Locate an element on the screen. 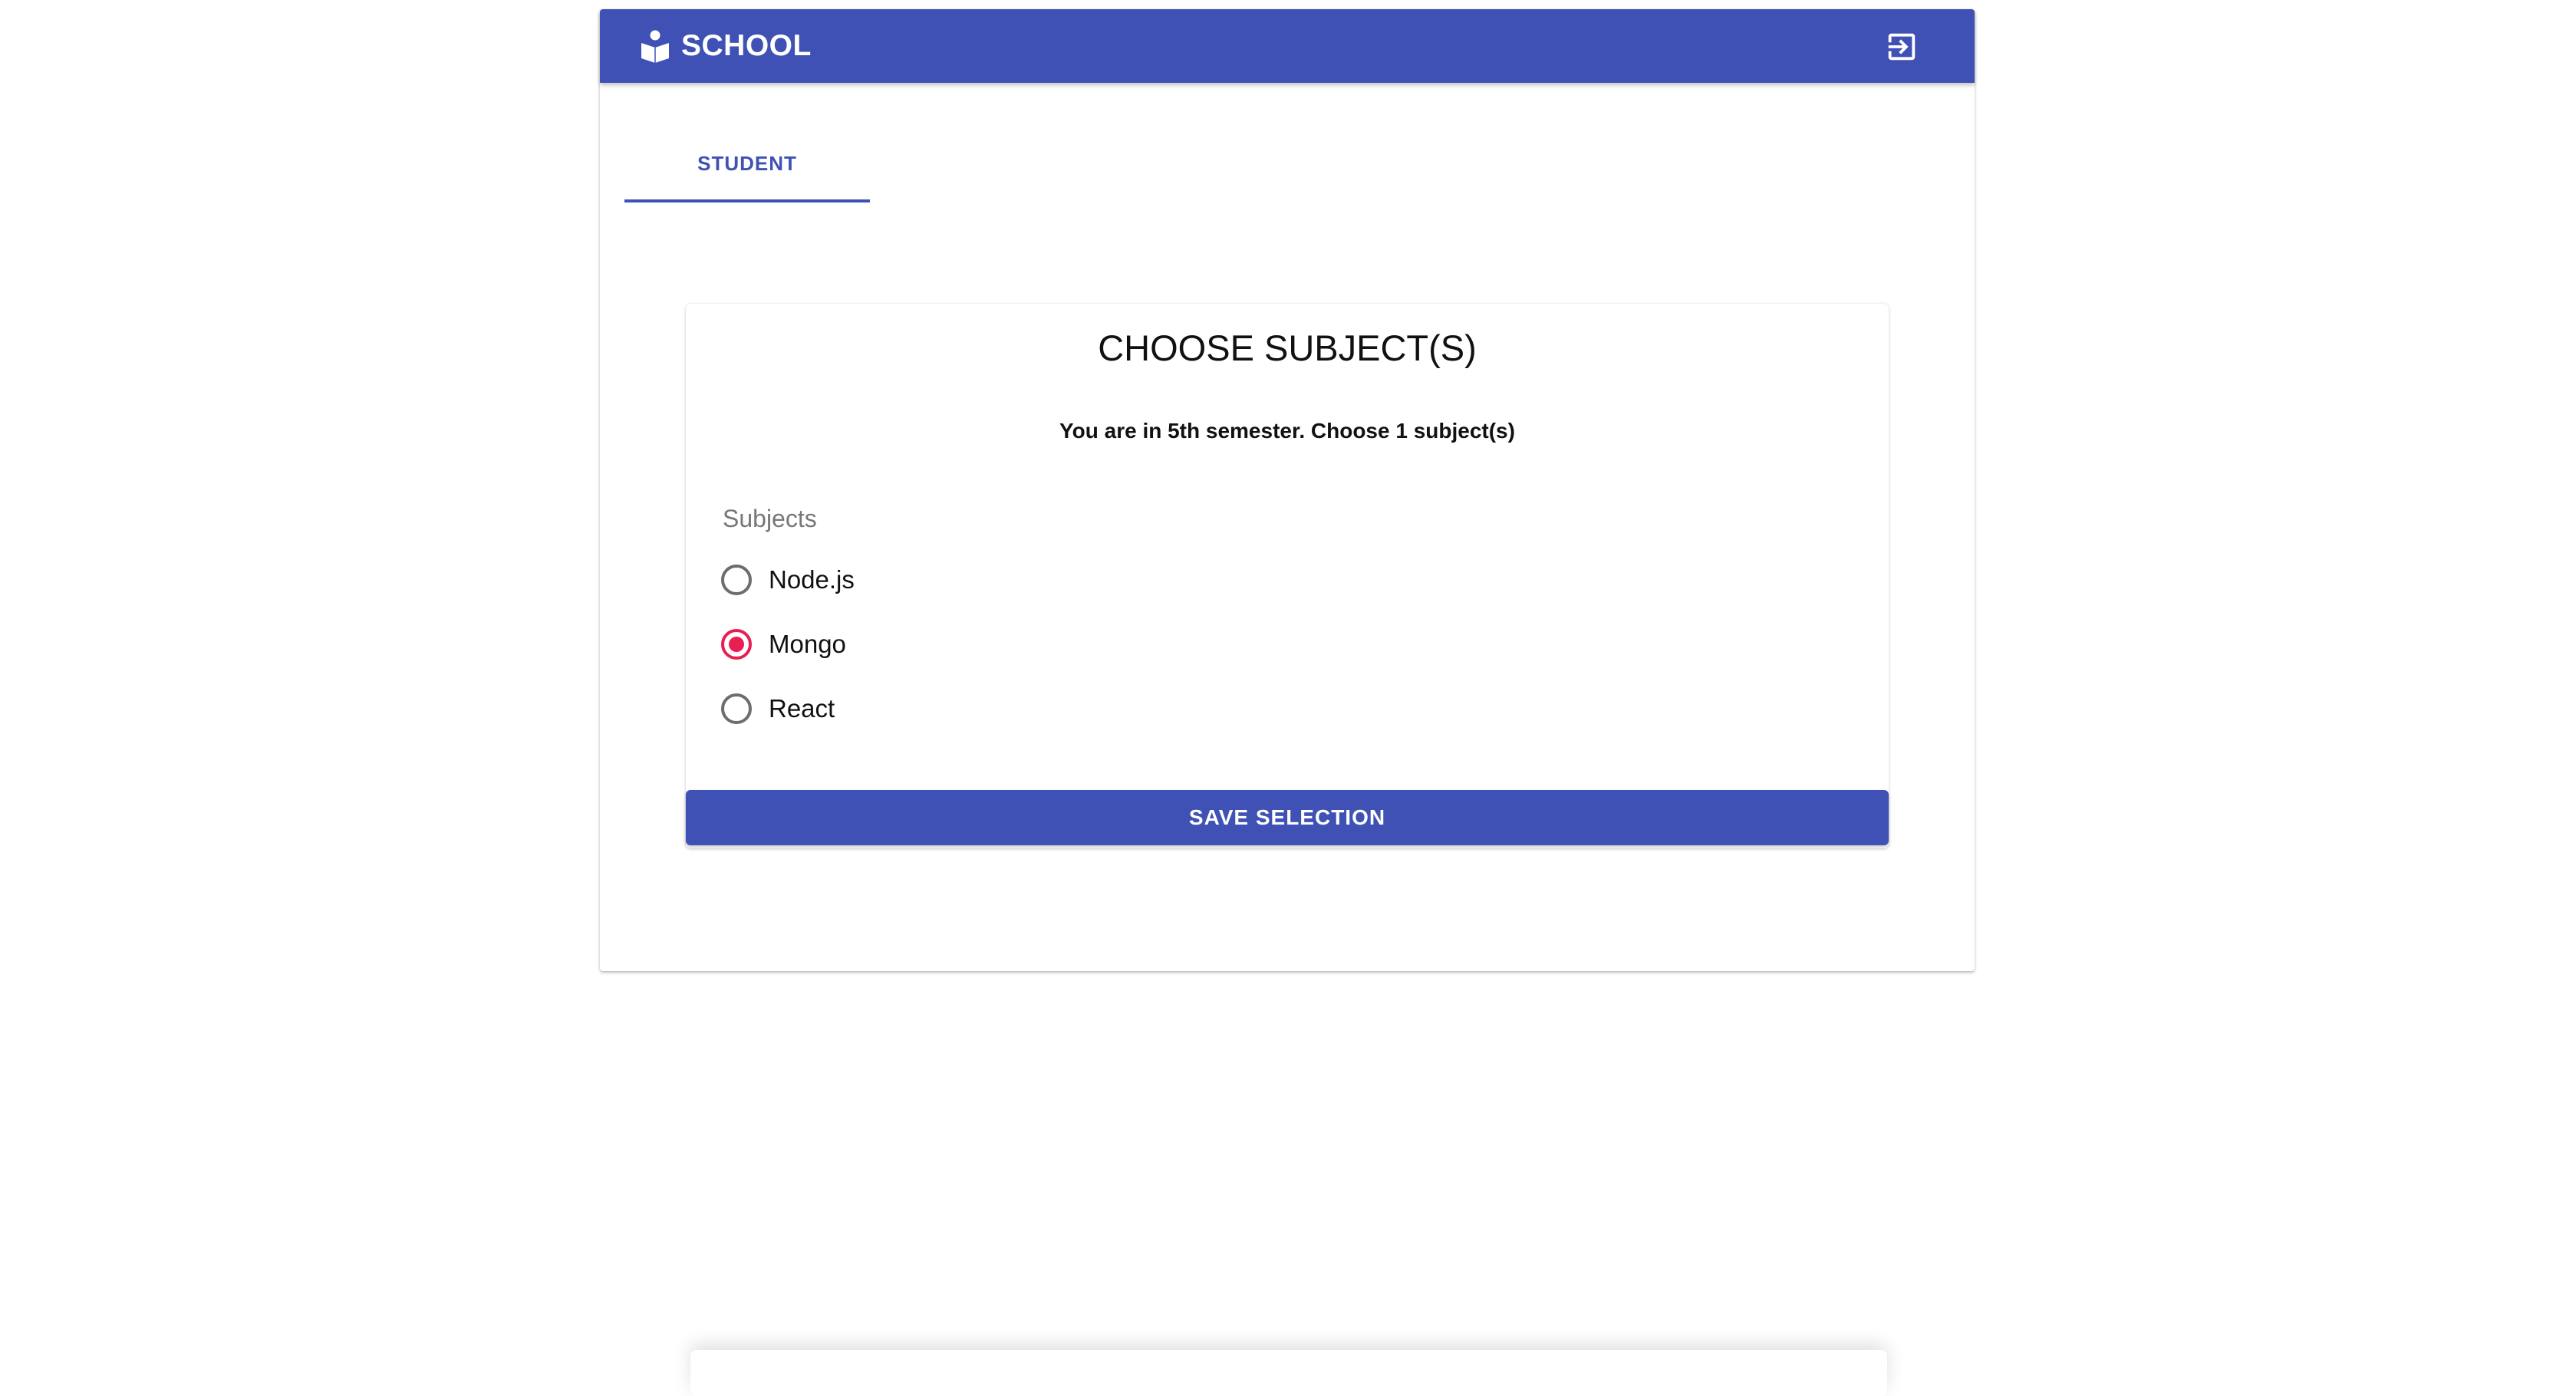 The height and width of the screenshot is (1396, 2576). tab-label: STUDENT is located at coordinates (747, 163).